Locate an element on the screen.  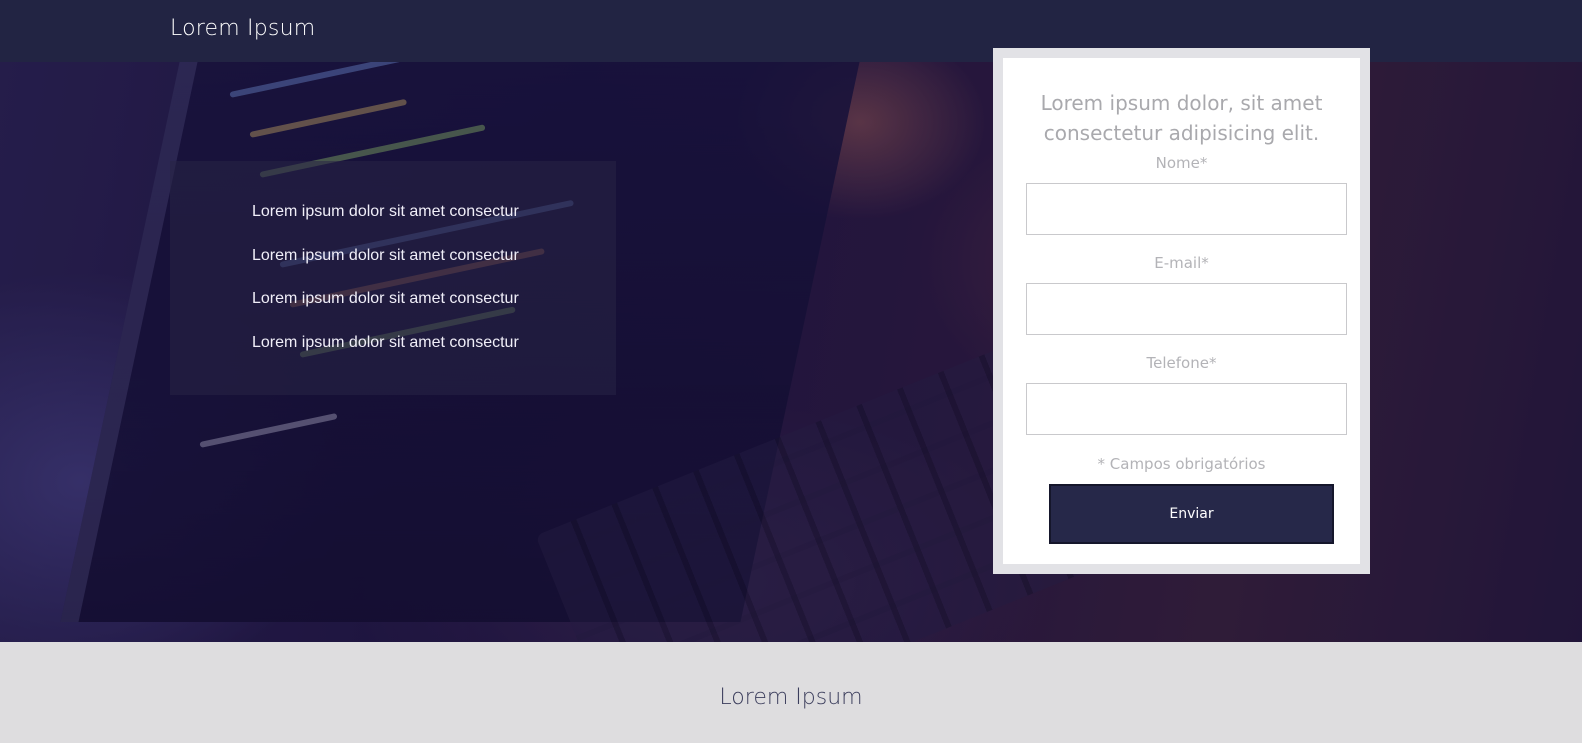
email-input is located at coordinates (1186, 309).